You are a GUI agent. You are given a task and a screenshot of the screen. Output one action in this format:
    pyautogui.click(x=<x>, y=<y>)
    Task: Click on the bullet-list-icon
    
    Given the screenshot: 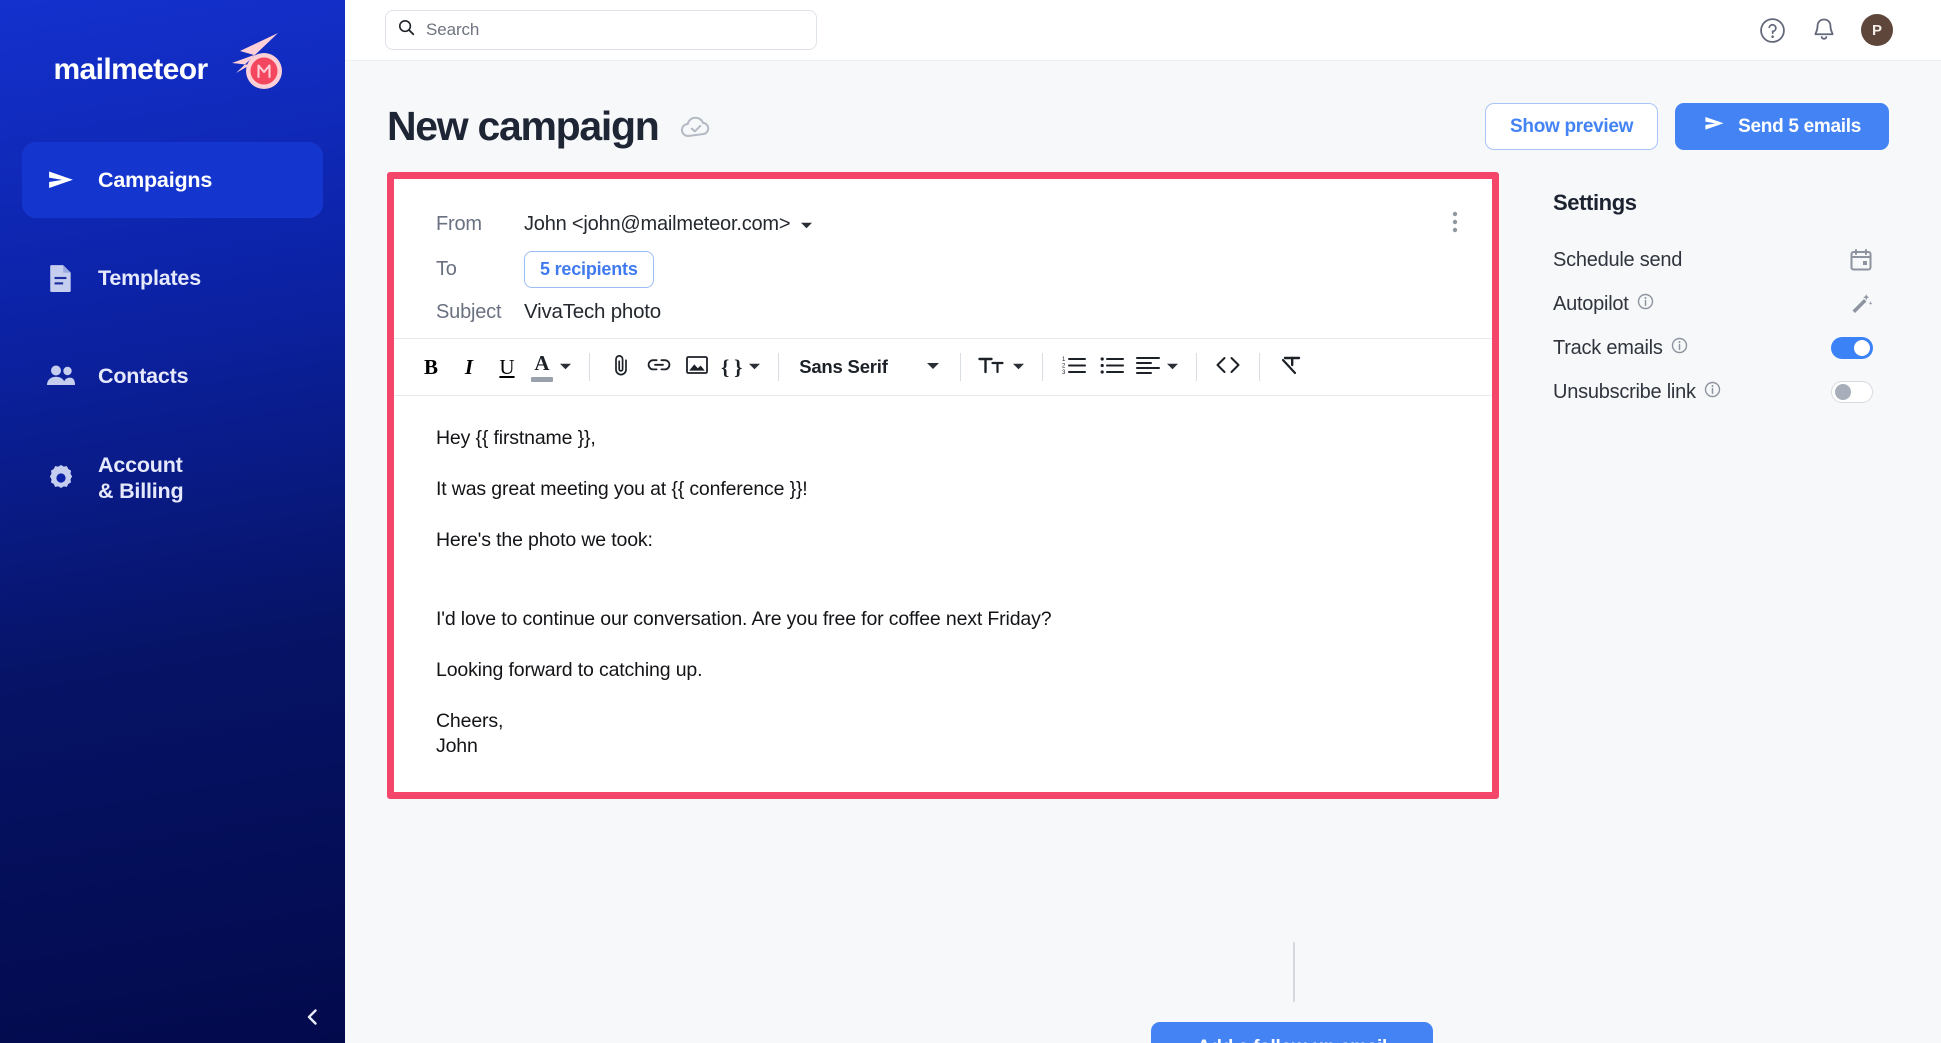 What is the action you would take?
    pyautogui.click(x=1112, y=367)
    